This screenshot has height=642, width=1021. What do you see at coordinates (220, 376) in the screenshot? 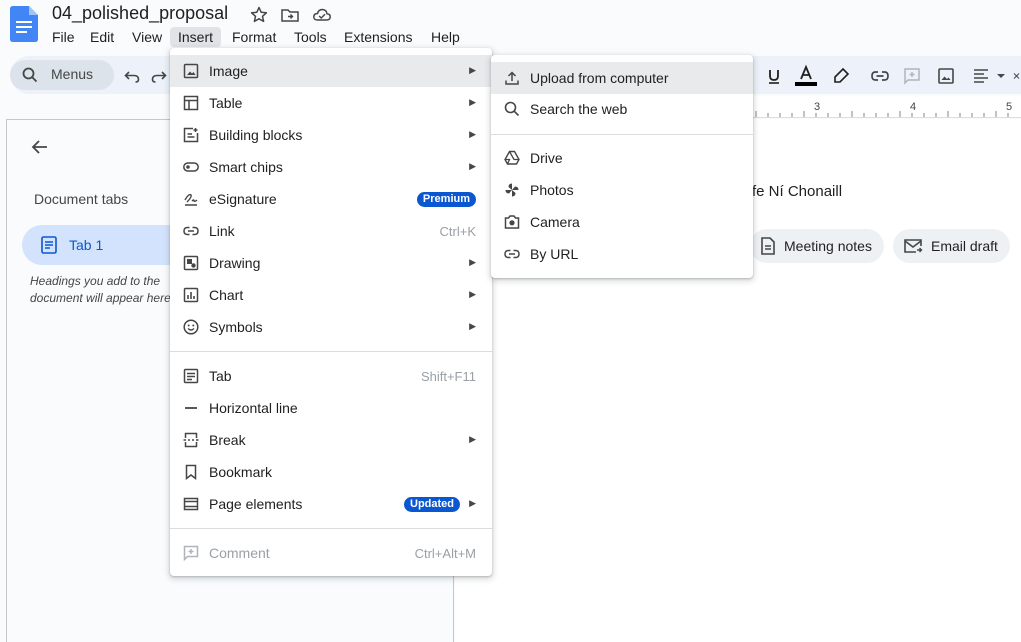
I see `menu-item-label: Tab` at bounding box center [220, 376].